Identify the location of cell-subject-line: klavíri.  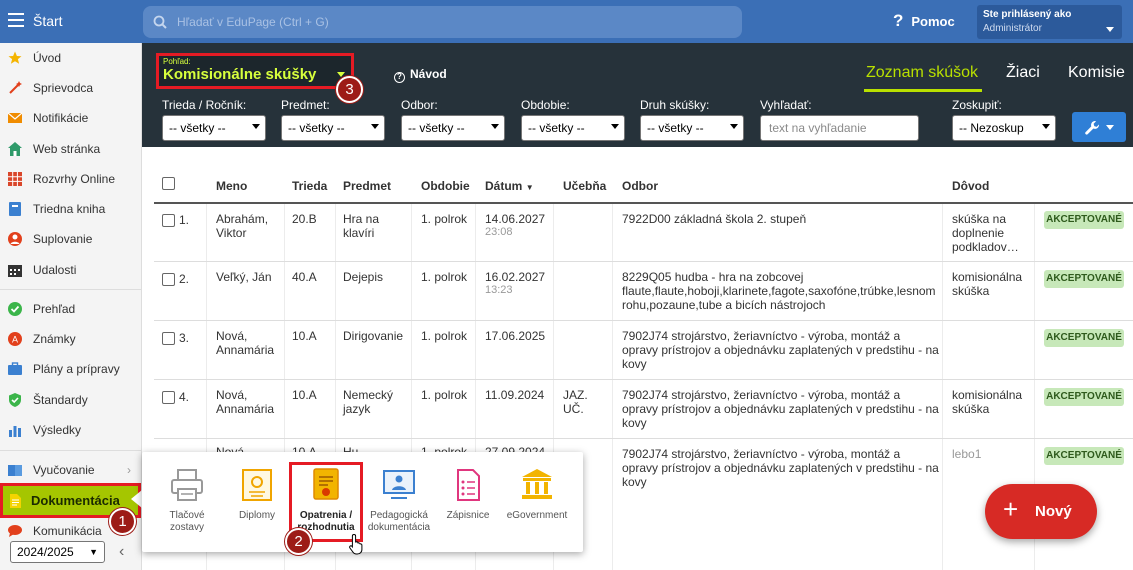
(359, 233).